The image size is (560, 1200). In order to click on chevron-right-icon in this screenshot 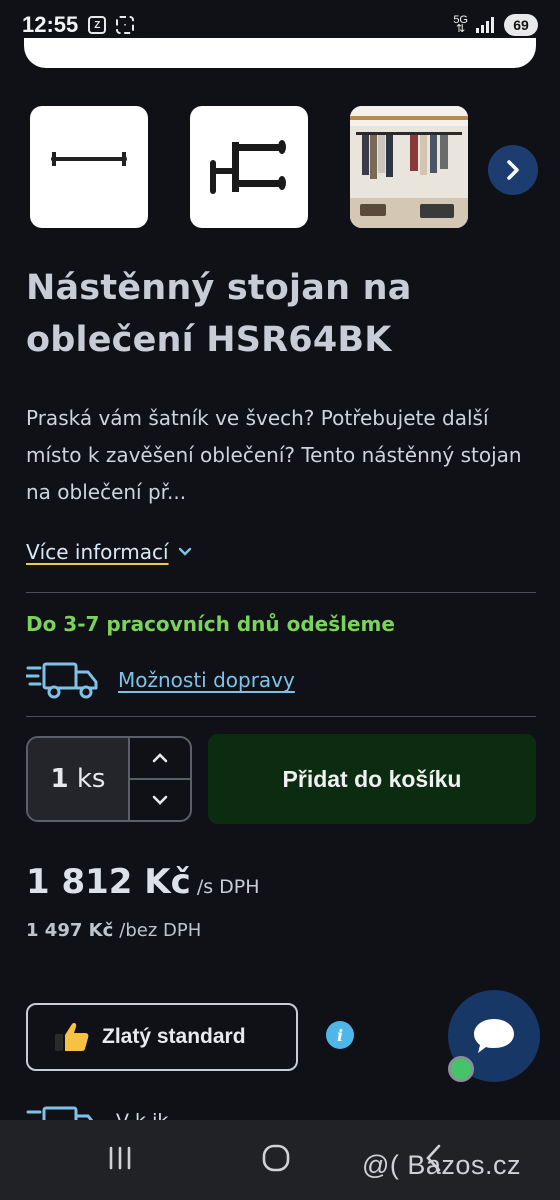, I will do `click(513, 170)`.